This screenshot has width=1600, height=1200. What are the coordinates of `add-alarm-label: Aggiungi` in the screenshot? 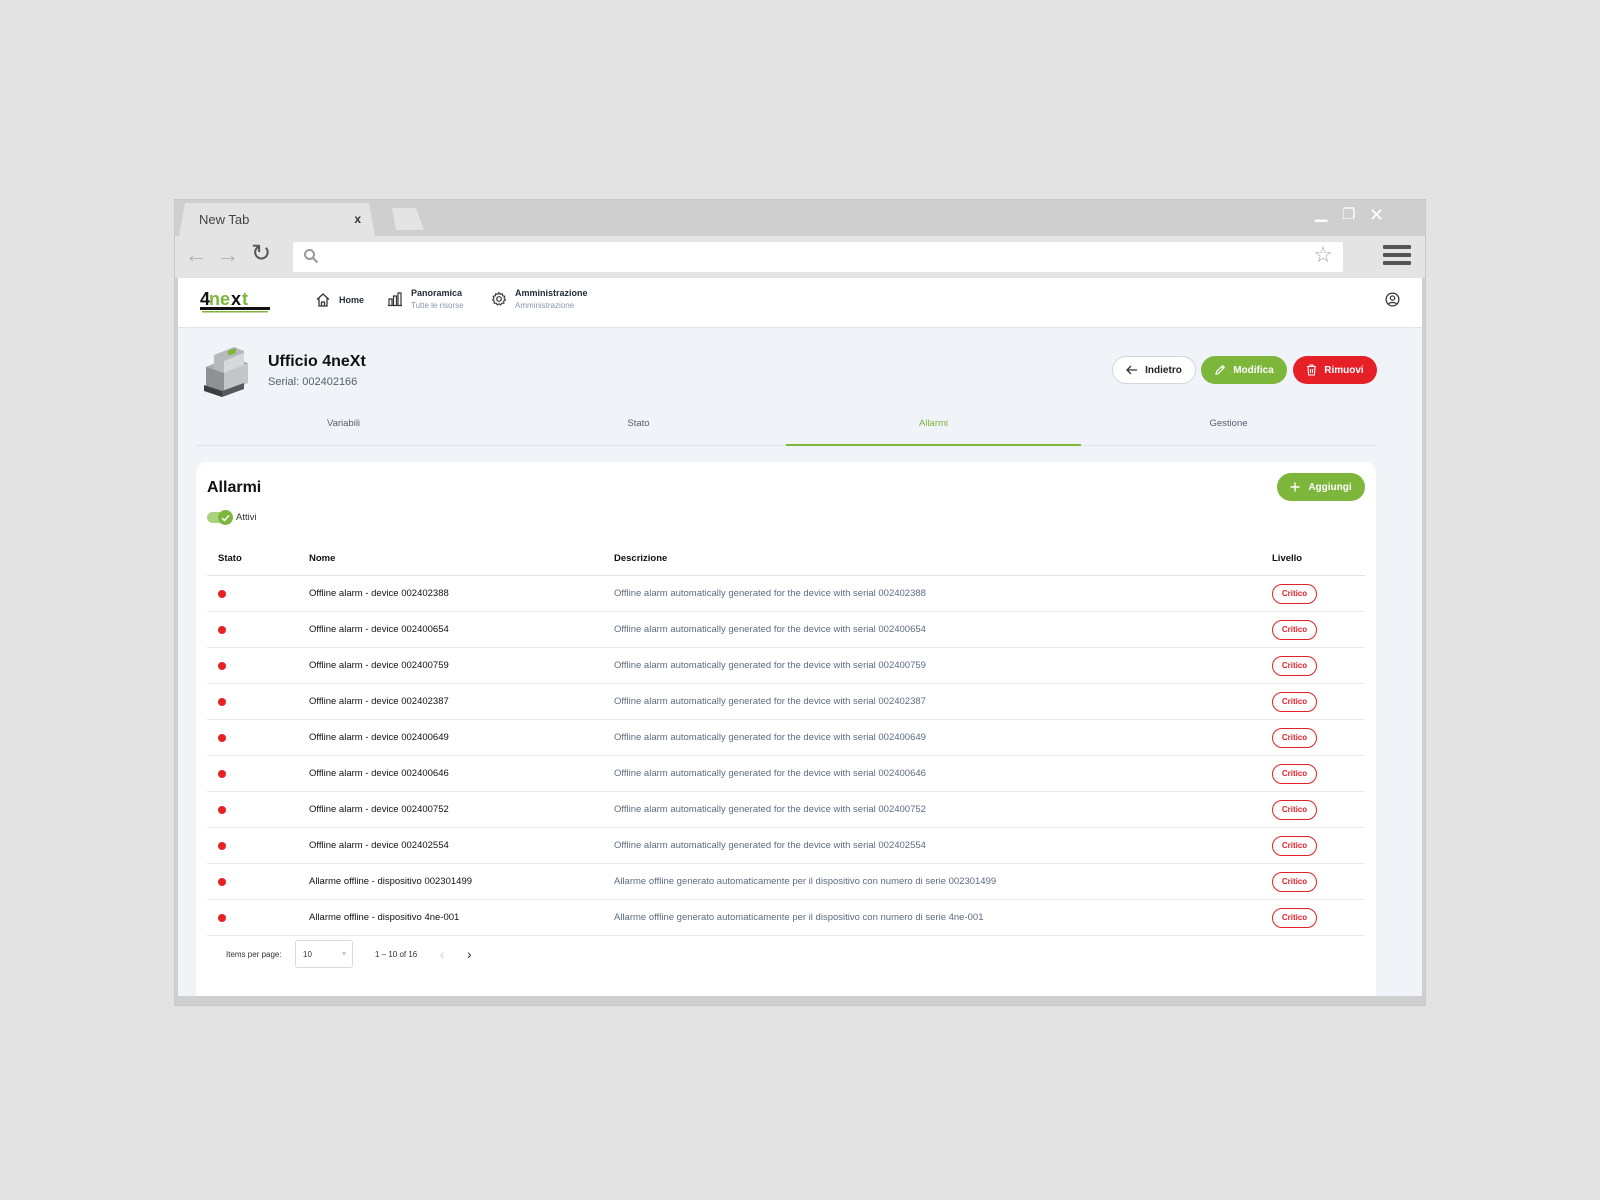 It's located at (1330, 487).